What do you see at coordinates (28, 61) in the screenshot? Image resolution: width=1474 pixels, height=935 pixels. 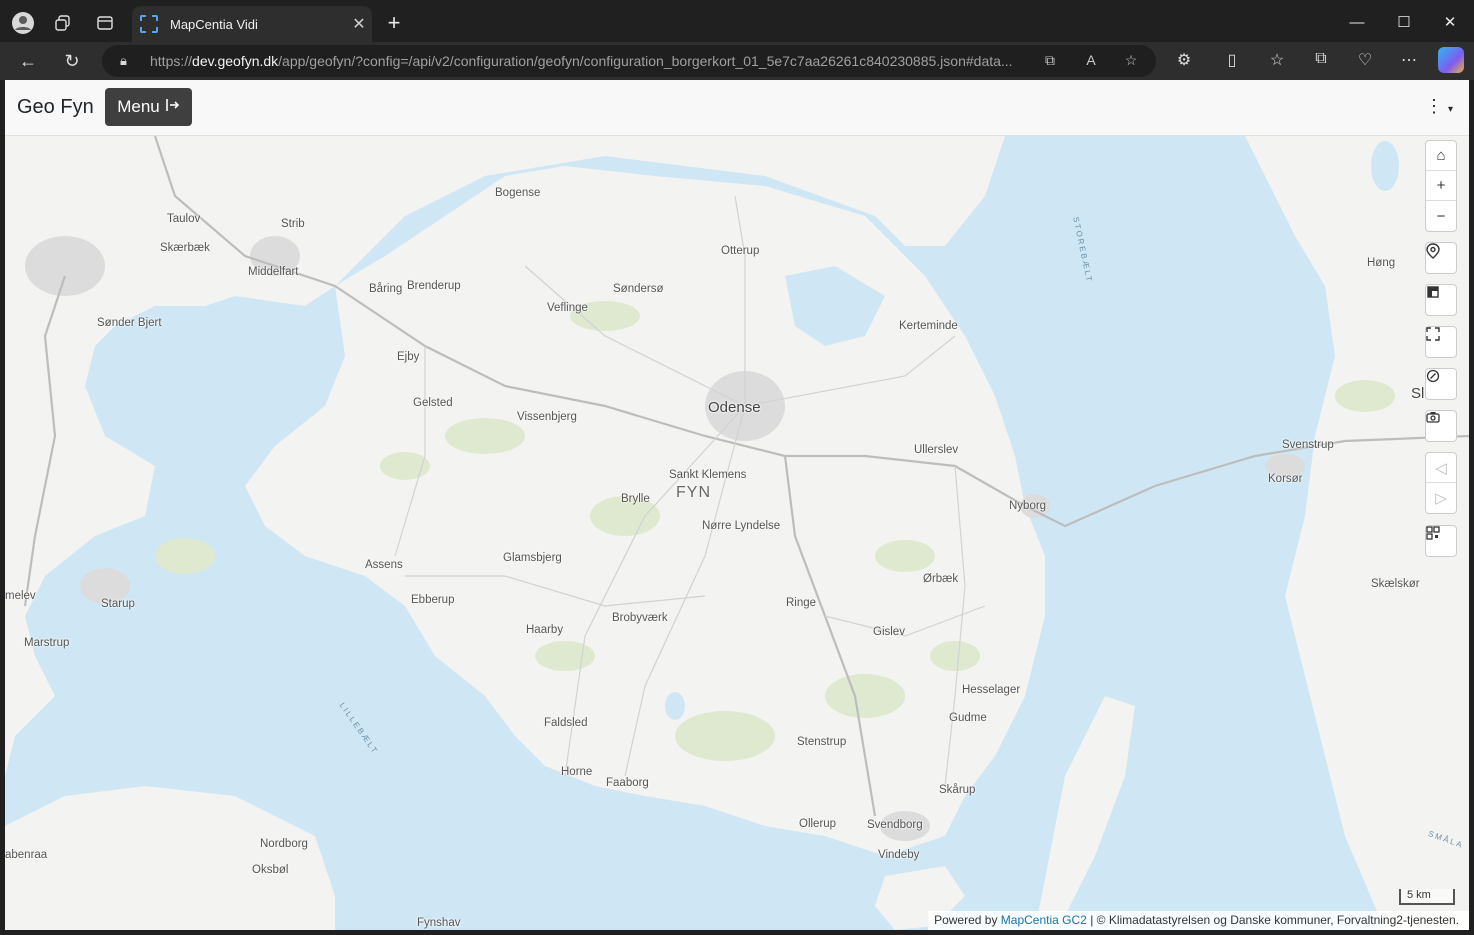 I see `back-button: ←` at bounding box center [28, 61].